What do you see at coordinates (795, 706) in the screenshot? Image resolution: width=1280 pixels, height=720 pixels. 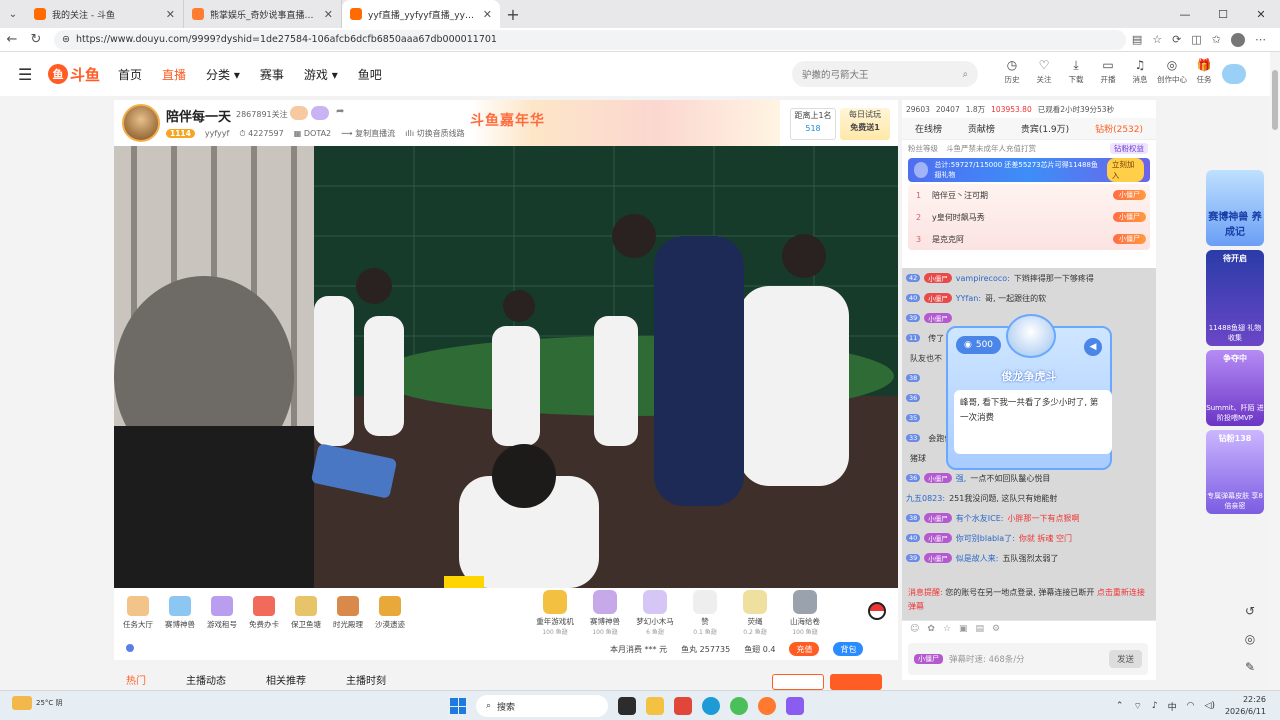 I see `app-icon` at bounding box center [795, 706].